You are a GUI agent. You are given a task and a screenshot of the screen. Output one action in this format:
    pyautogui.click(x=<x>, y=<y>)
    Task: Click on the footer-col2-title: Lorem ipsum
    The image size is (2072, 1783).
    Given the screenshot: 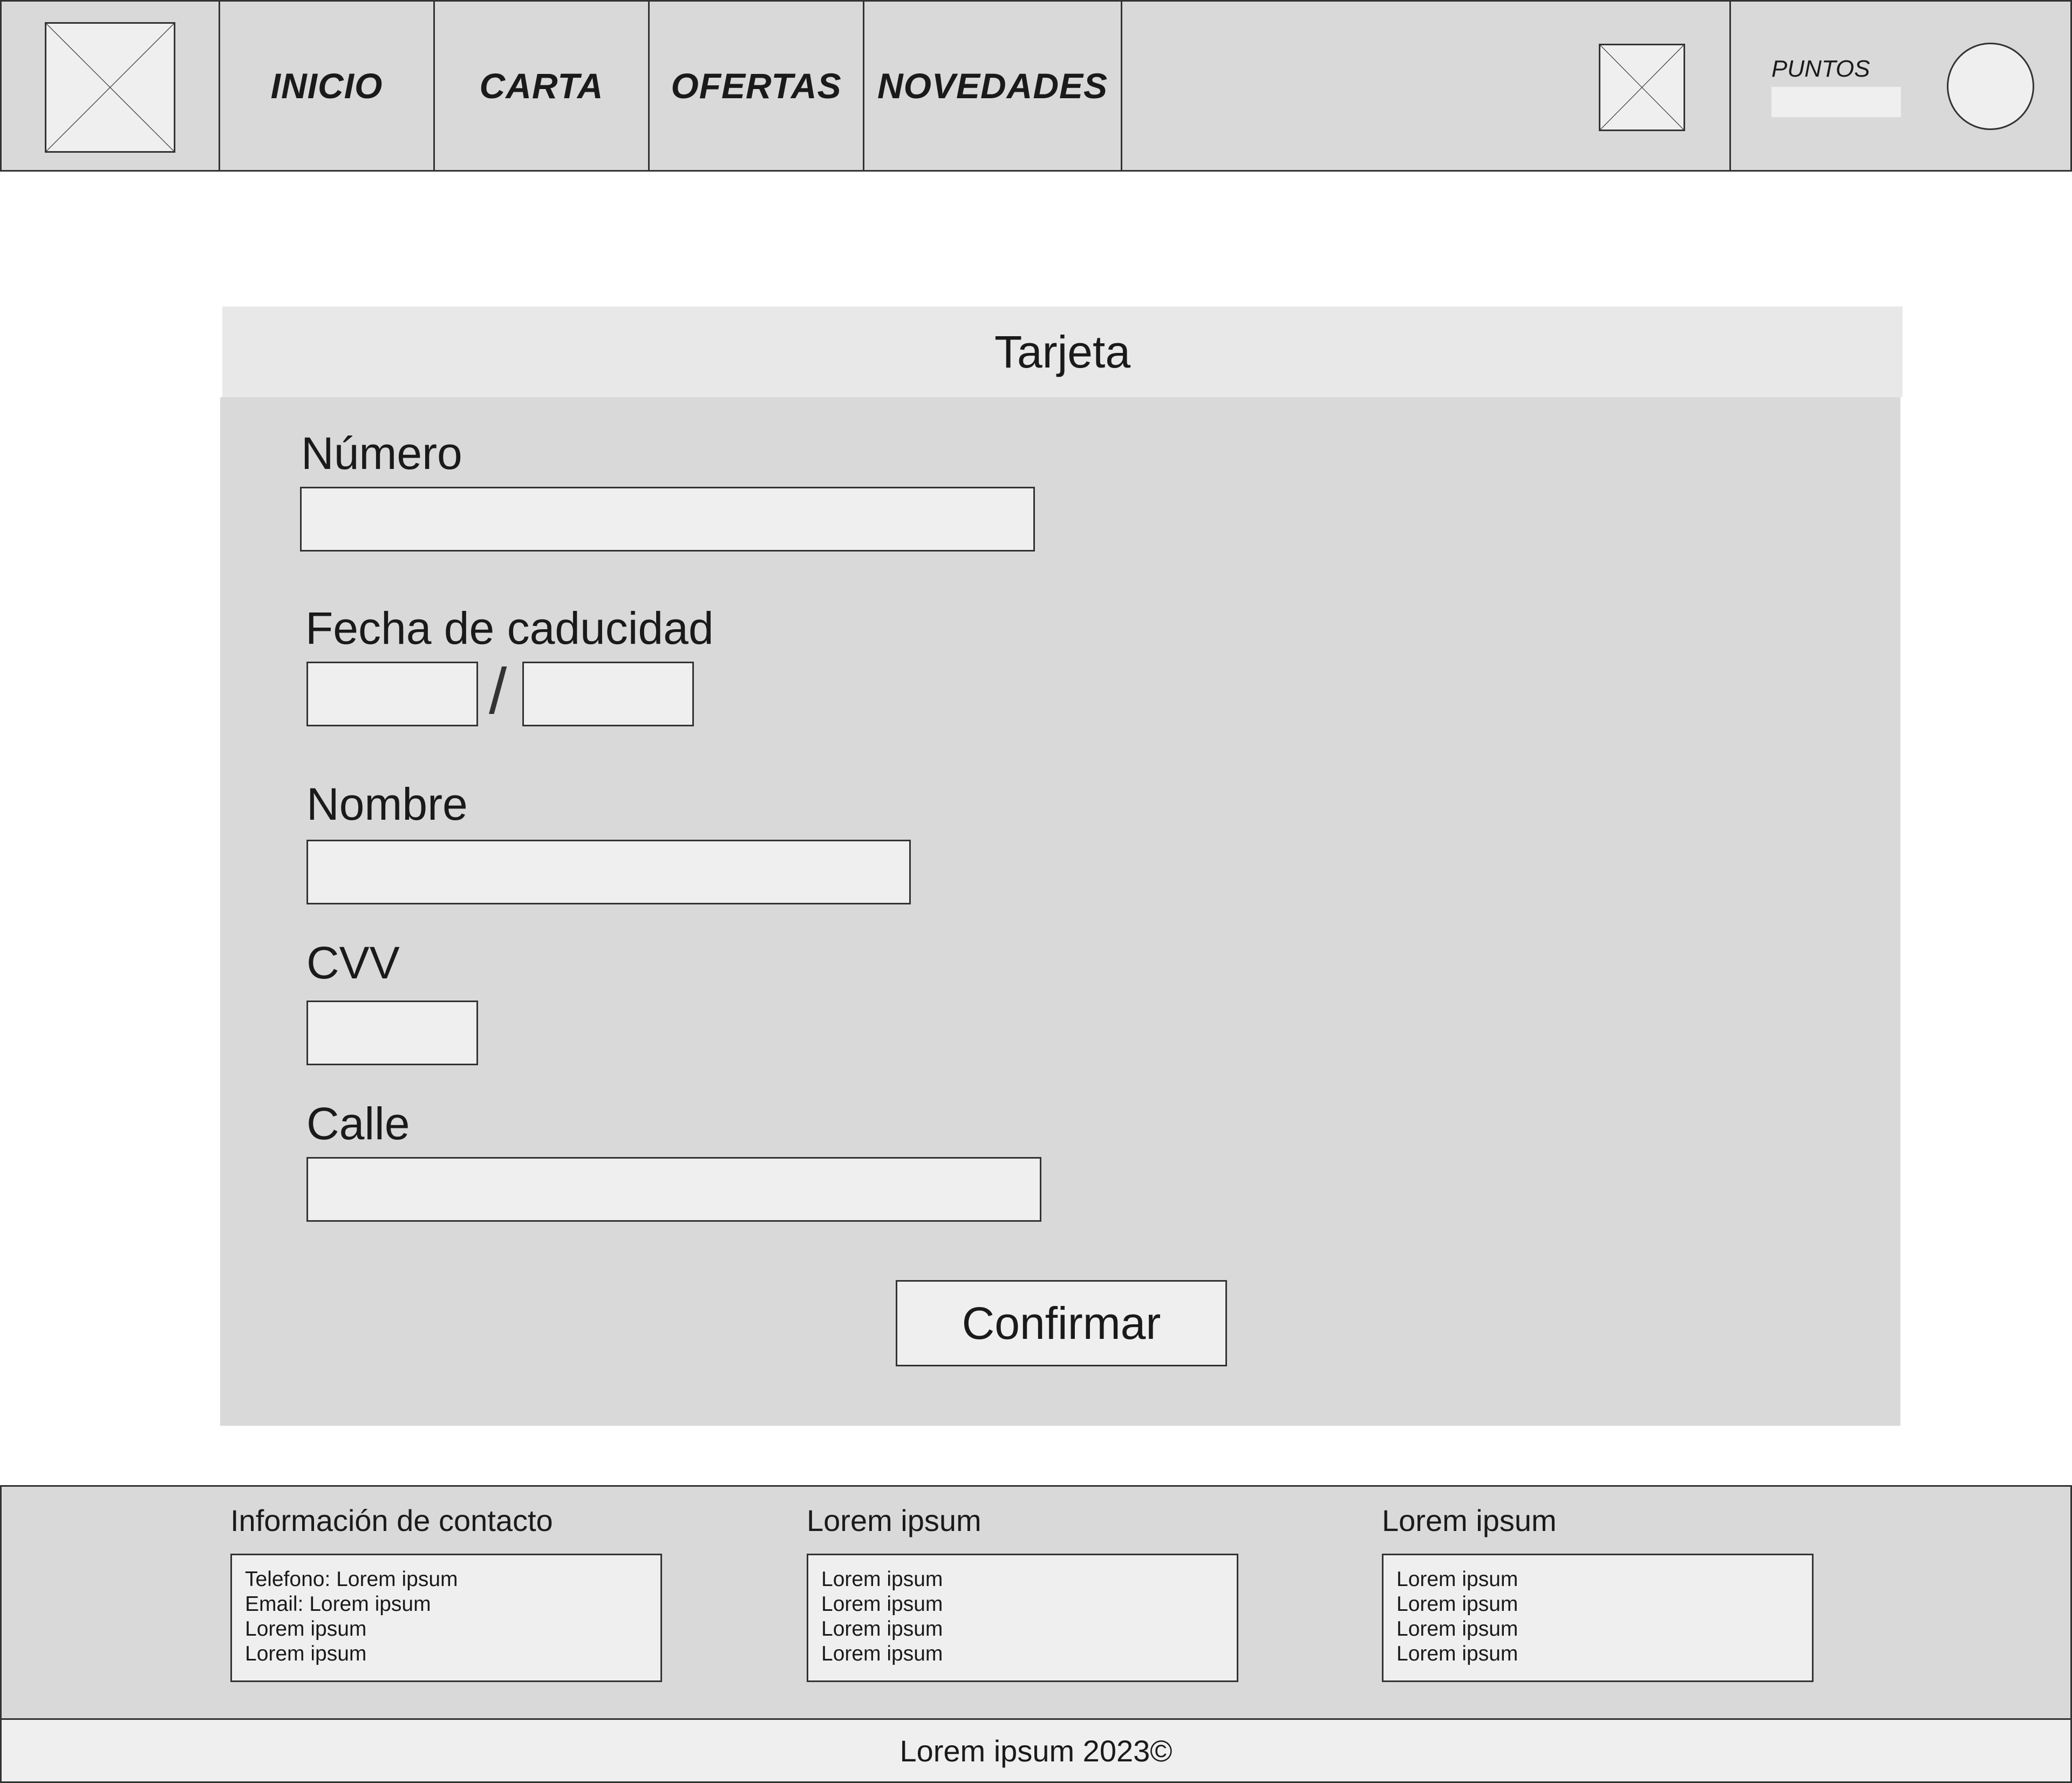 What is the action you would take?
    pyautogui.click(x=894, y=1520)
    